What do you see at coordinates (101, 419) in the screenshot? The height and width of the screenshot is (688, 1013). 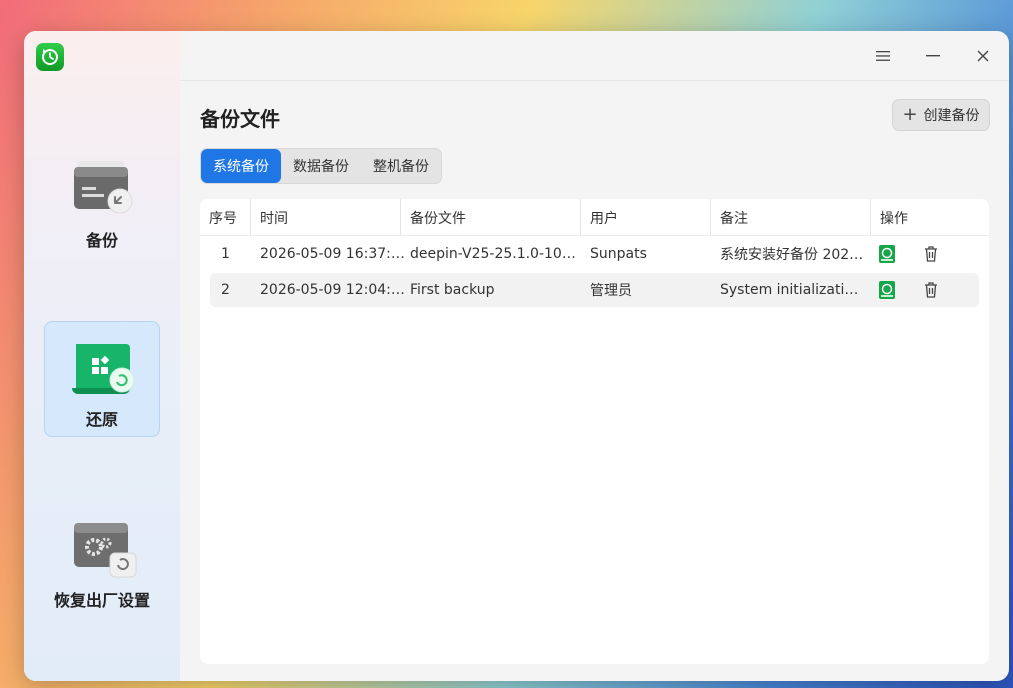 I see `sidebar-item-label: 还原` at bounding box center [101, 419].